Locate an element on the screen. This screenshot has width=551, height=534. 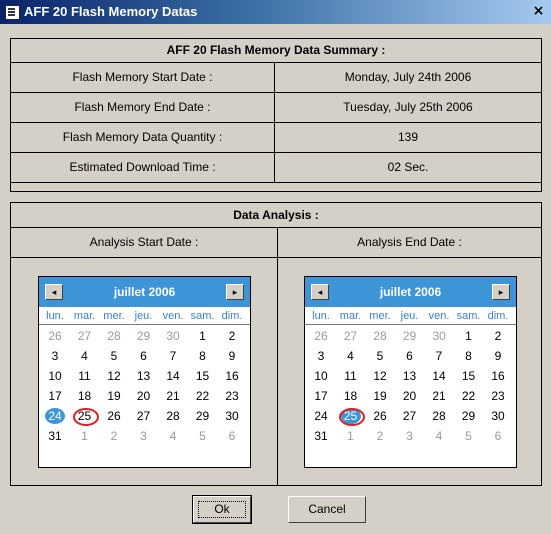
weekday-label: mar. is located at coordinates (350, 316).